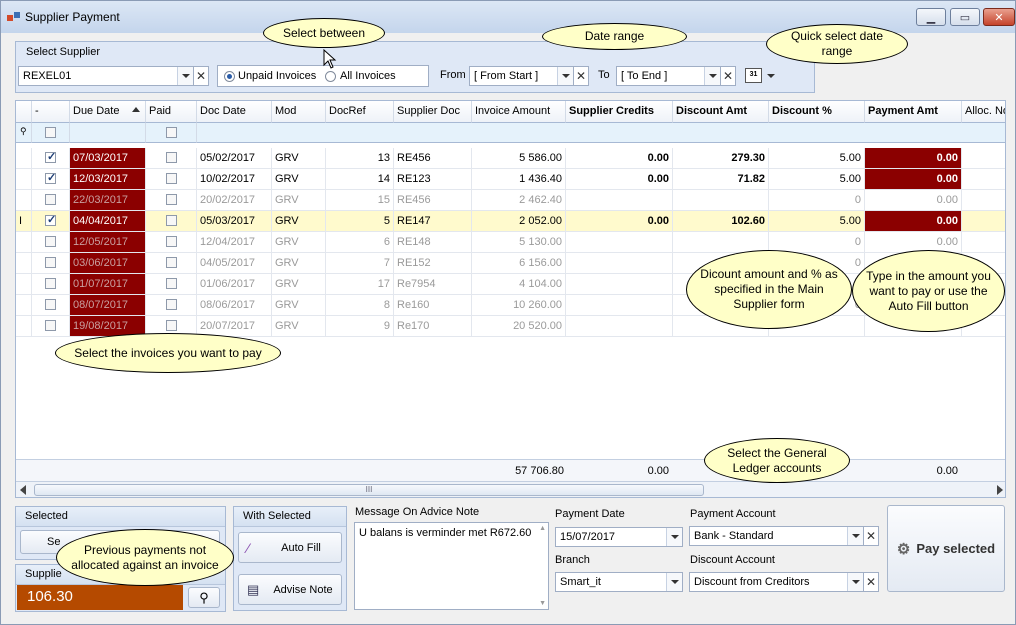  Describe the element at coordinates (931, 17) in the screenshot. I see `minimize-button: ▁` at that location.